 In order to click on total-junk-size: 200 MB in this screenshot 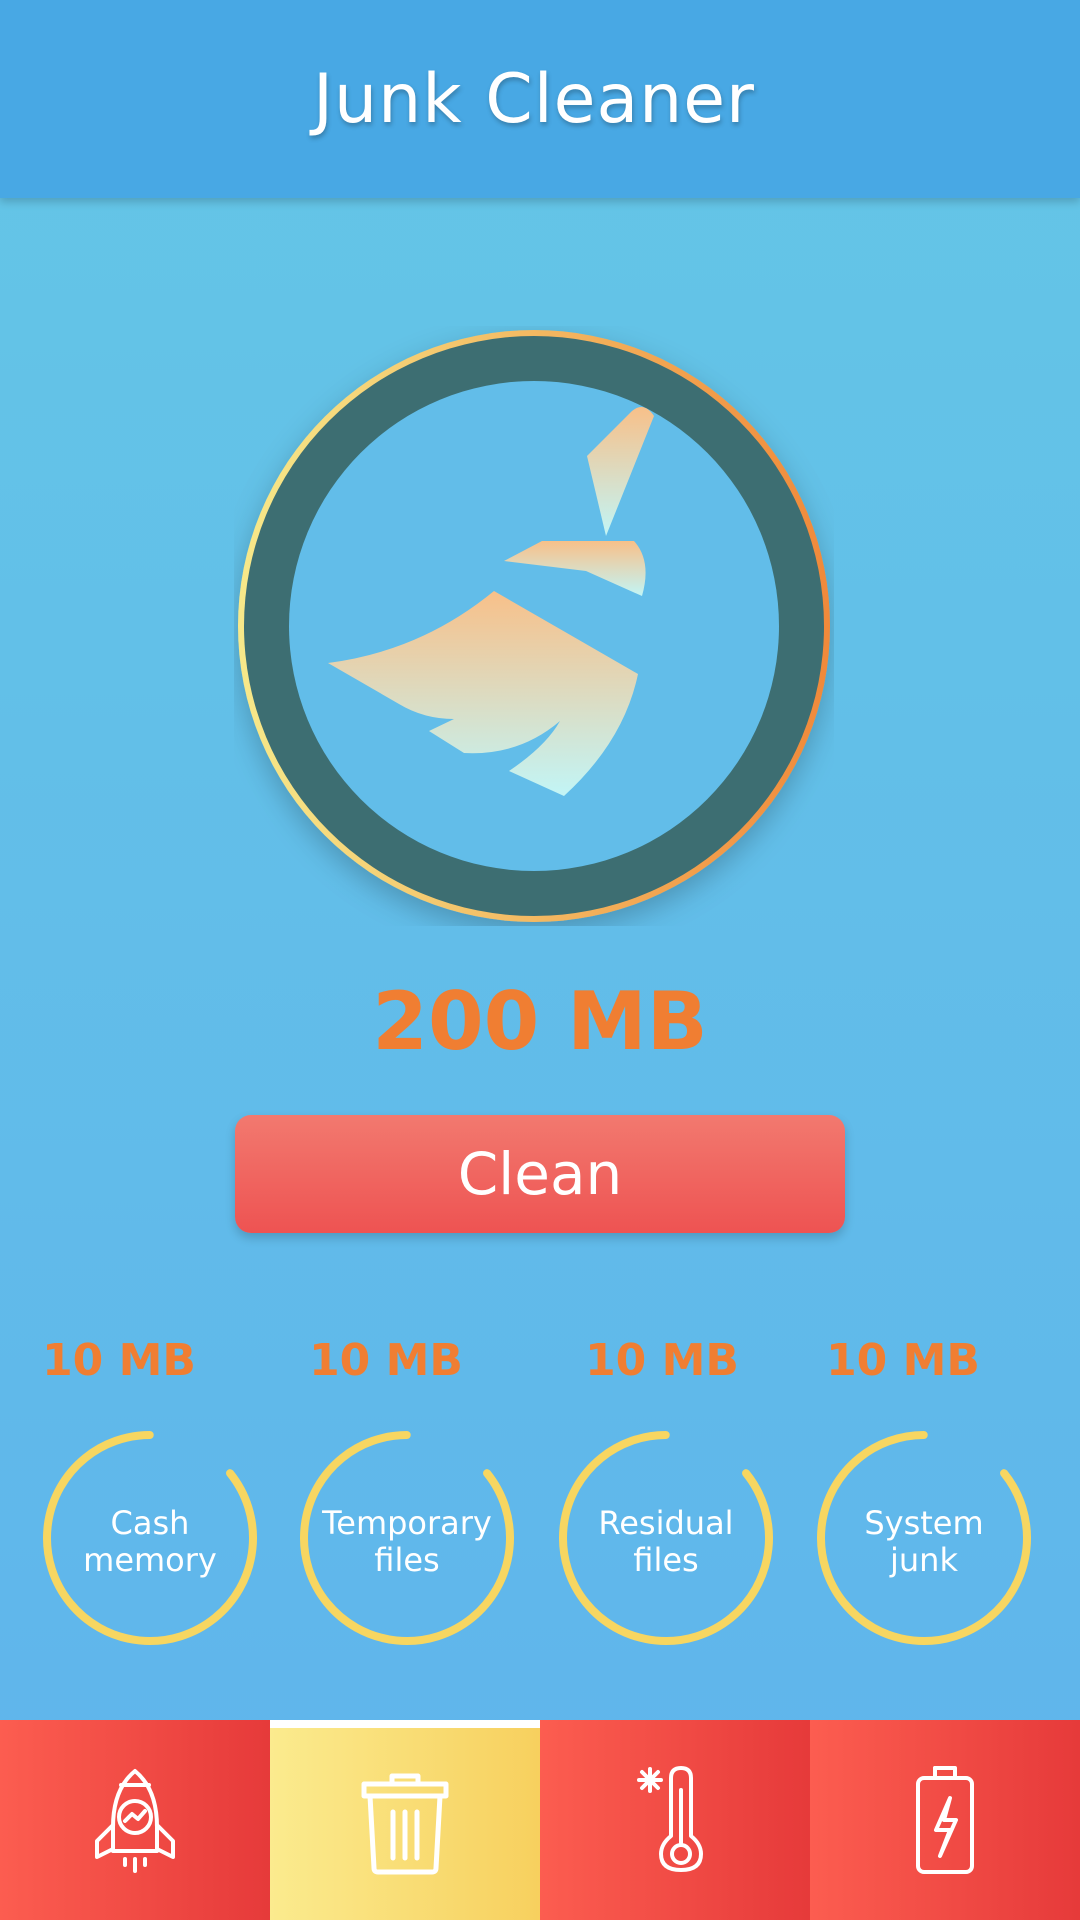, I will do `click(540, 1021)`.